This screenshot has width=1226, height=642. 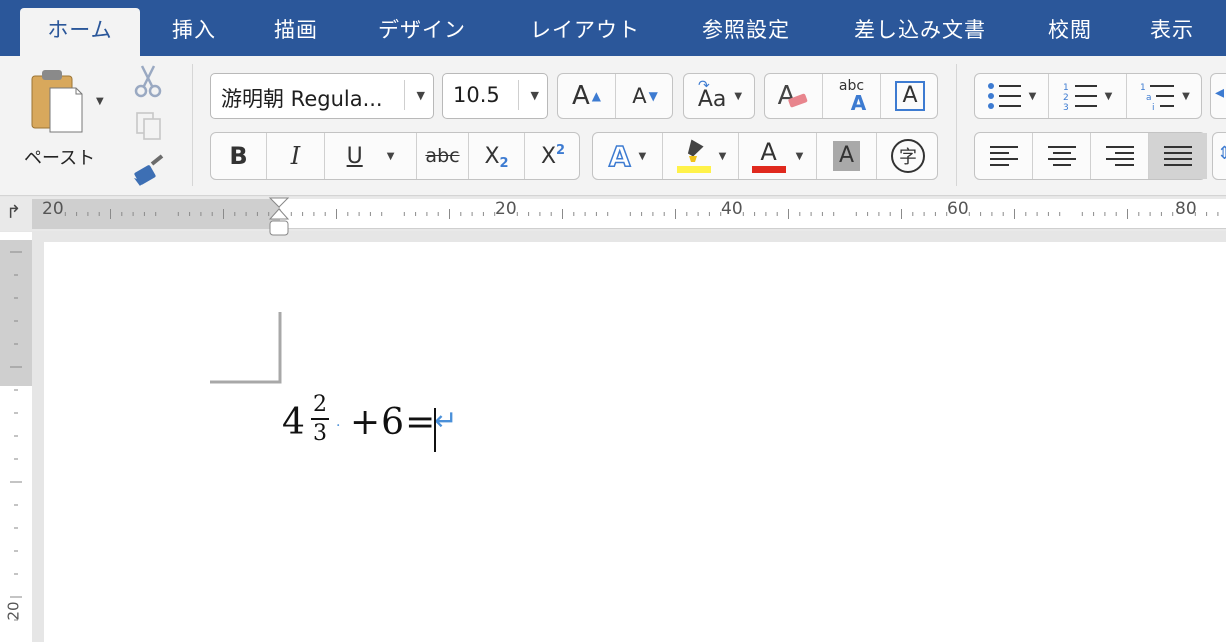 I want to click on character-shading-label: A, so click(x=846, y=156).